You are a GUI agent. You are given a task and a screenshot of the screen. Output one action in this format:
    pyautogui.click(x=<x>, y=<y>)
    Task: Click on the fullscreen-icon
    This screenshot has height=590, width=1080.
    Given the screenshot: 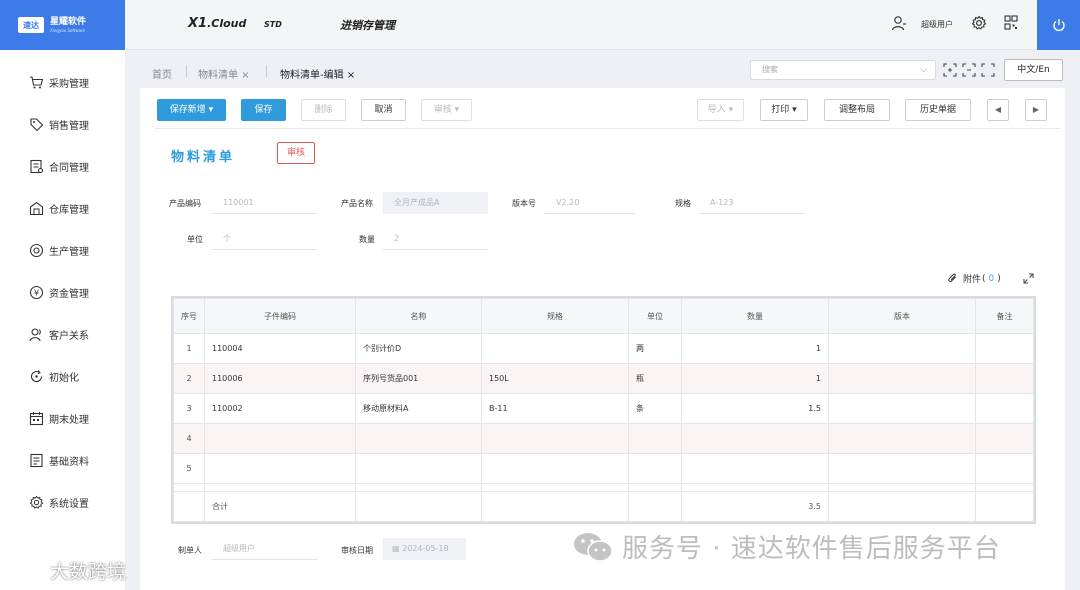 What is the action you would take?
    pyautogui.click(x=950, y=70)
    